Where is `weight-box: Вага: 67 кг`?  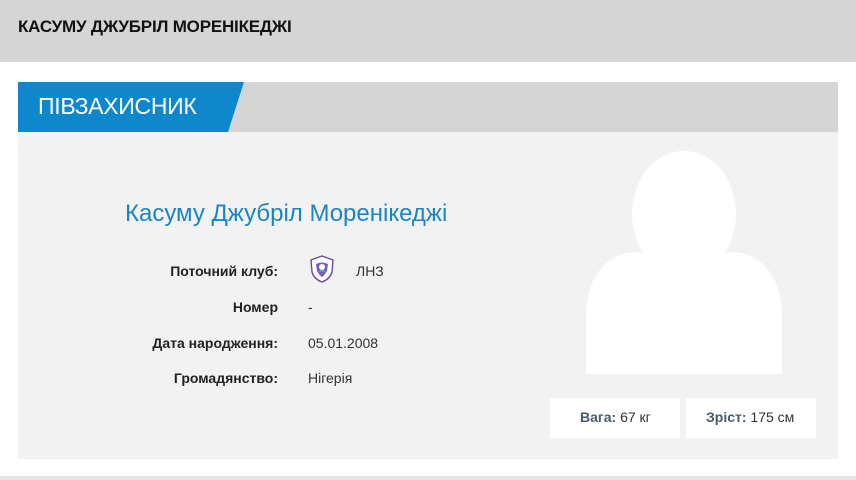 weight-box: Вага: 67 кг is located at coordinates (615, 418).